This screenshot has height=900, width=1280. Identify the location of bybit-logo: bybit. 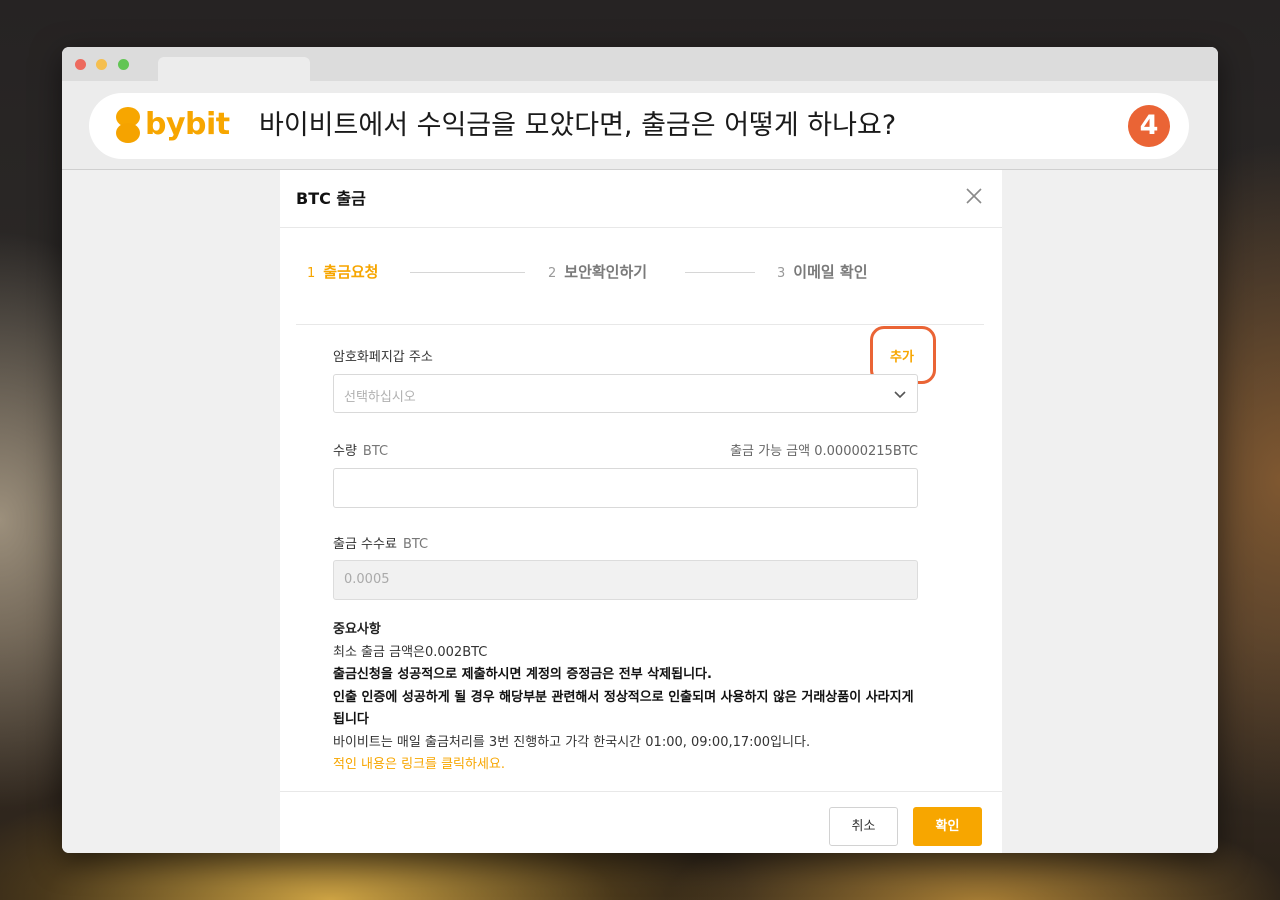
(173, 126).